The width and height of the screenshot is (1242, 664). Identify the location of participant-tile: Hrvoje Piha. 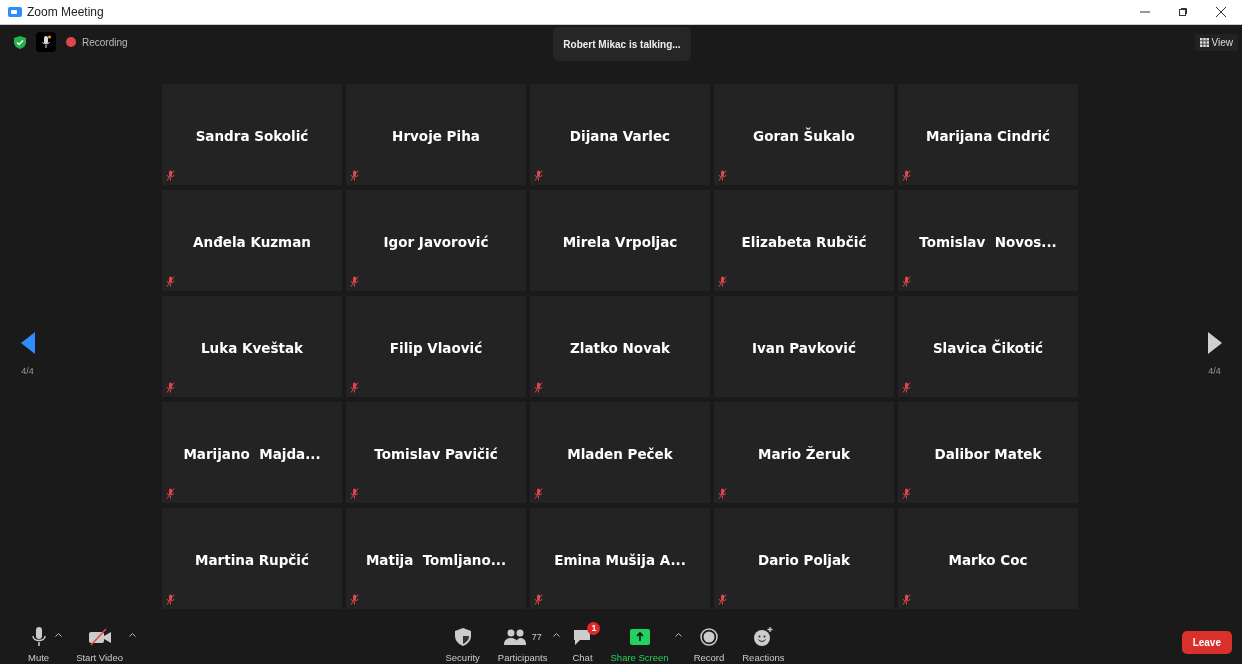
(436, 134).